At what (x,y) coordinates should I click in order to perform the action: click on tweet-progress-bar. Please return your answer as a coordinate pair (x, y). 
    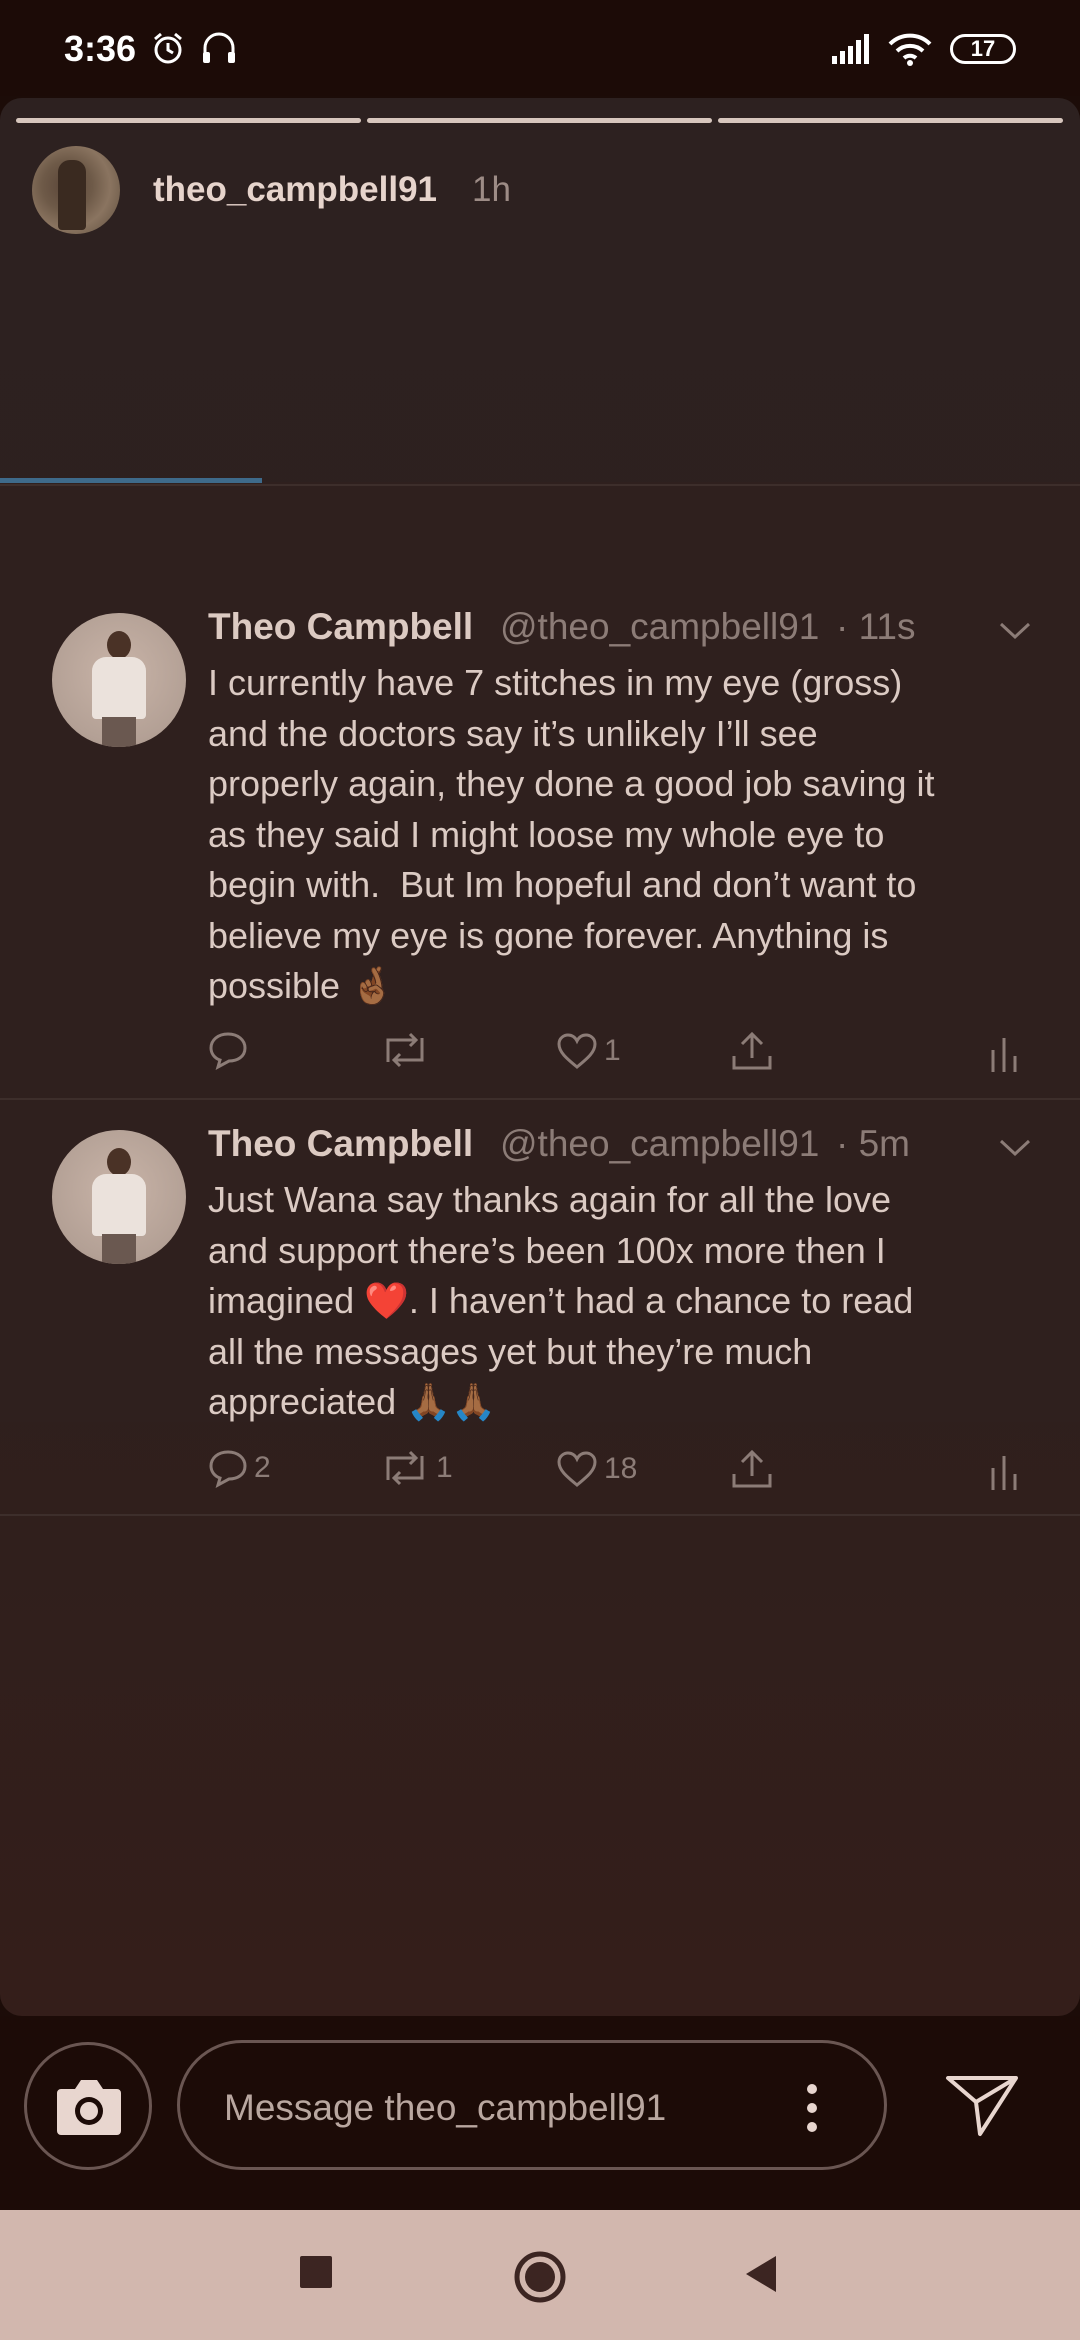
    Looking at the image, I should click on (131, 480).